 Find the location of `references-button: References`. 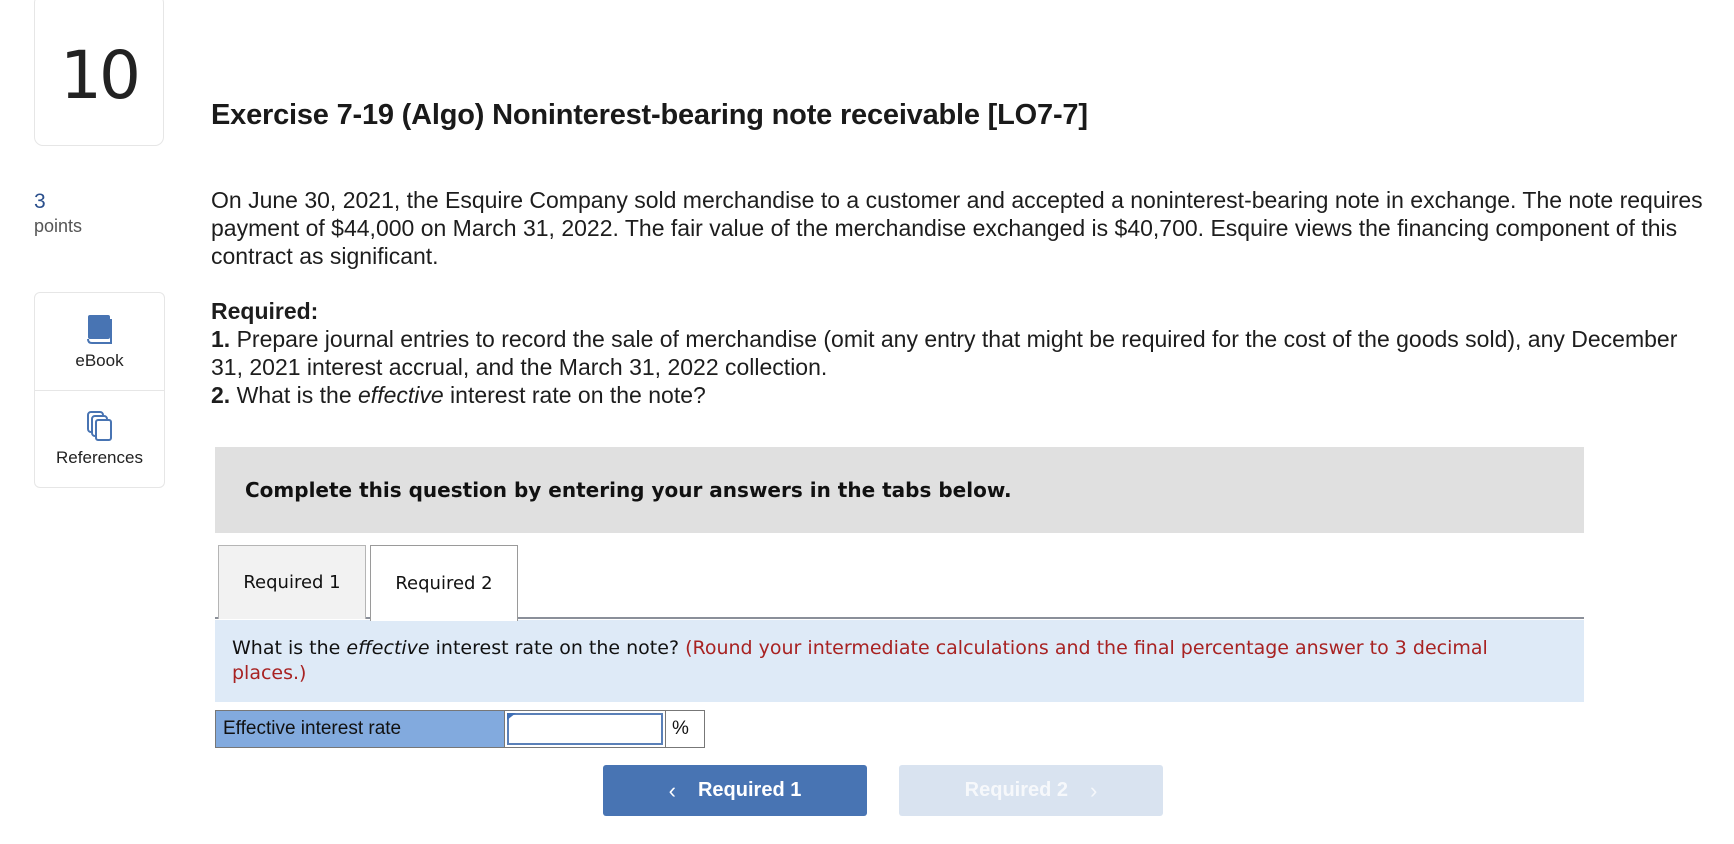

references-button: References is located at coordinates (99, 438).